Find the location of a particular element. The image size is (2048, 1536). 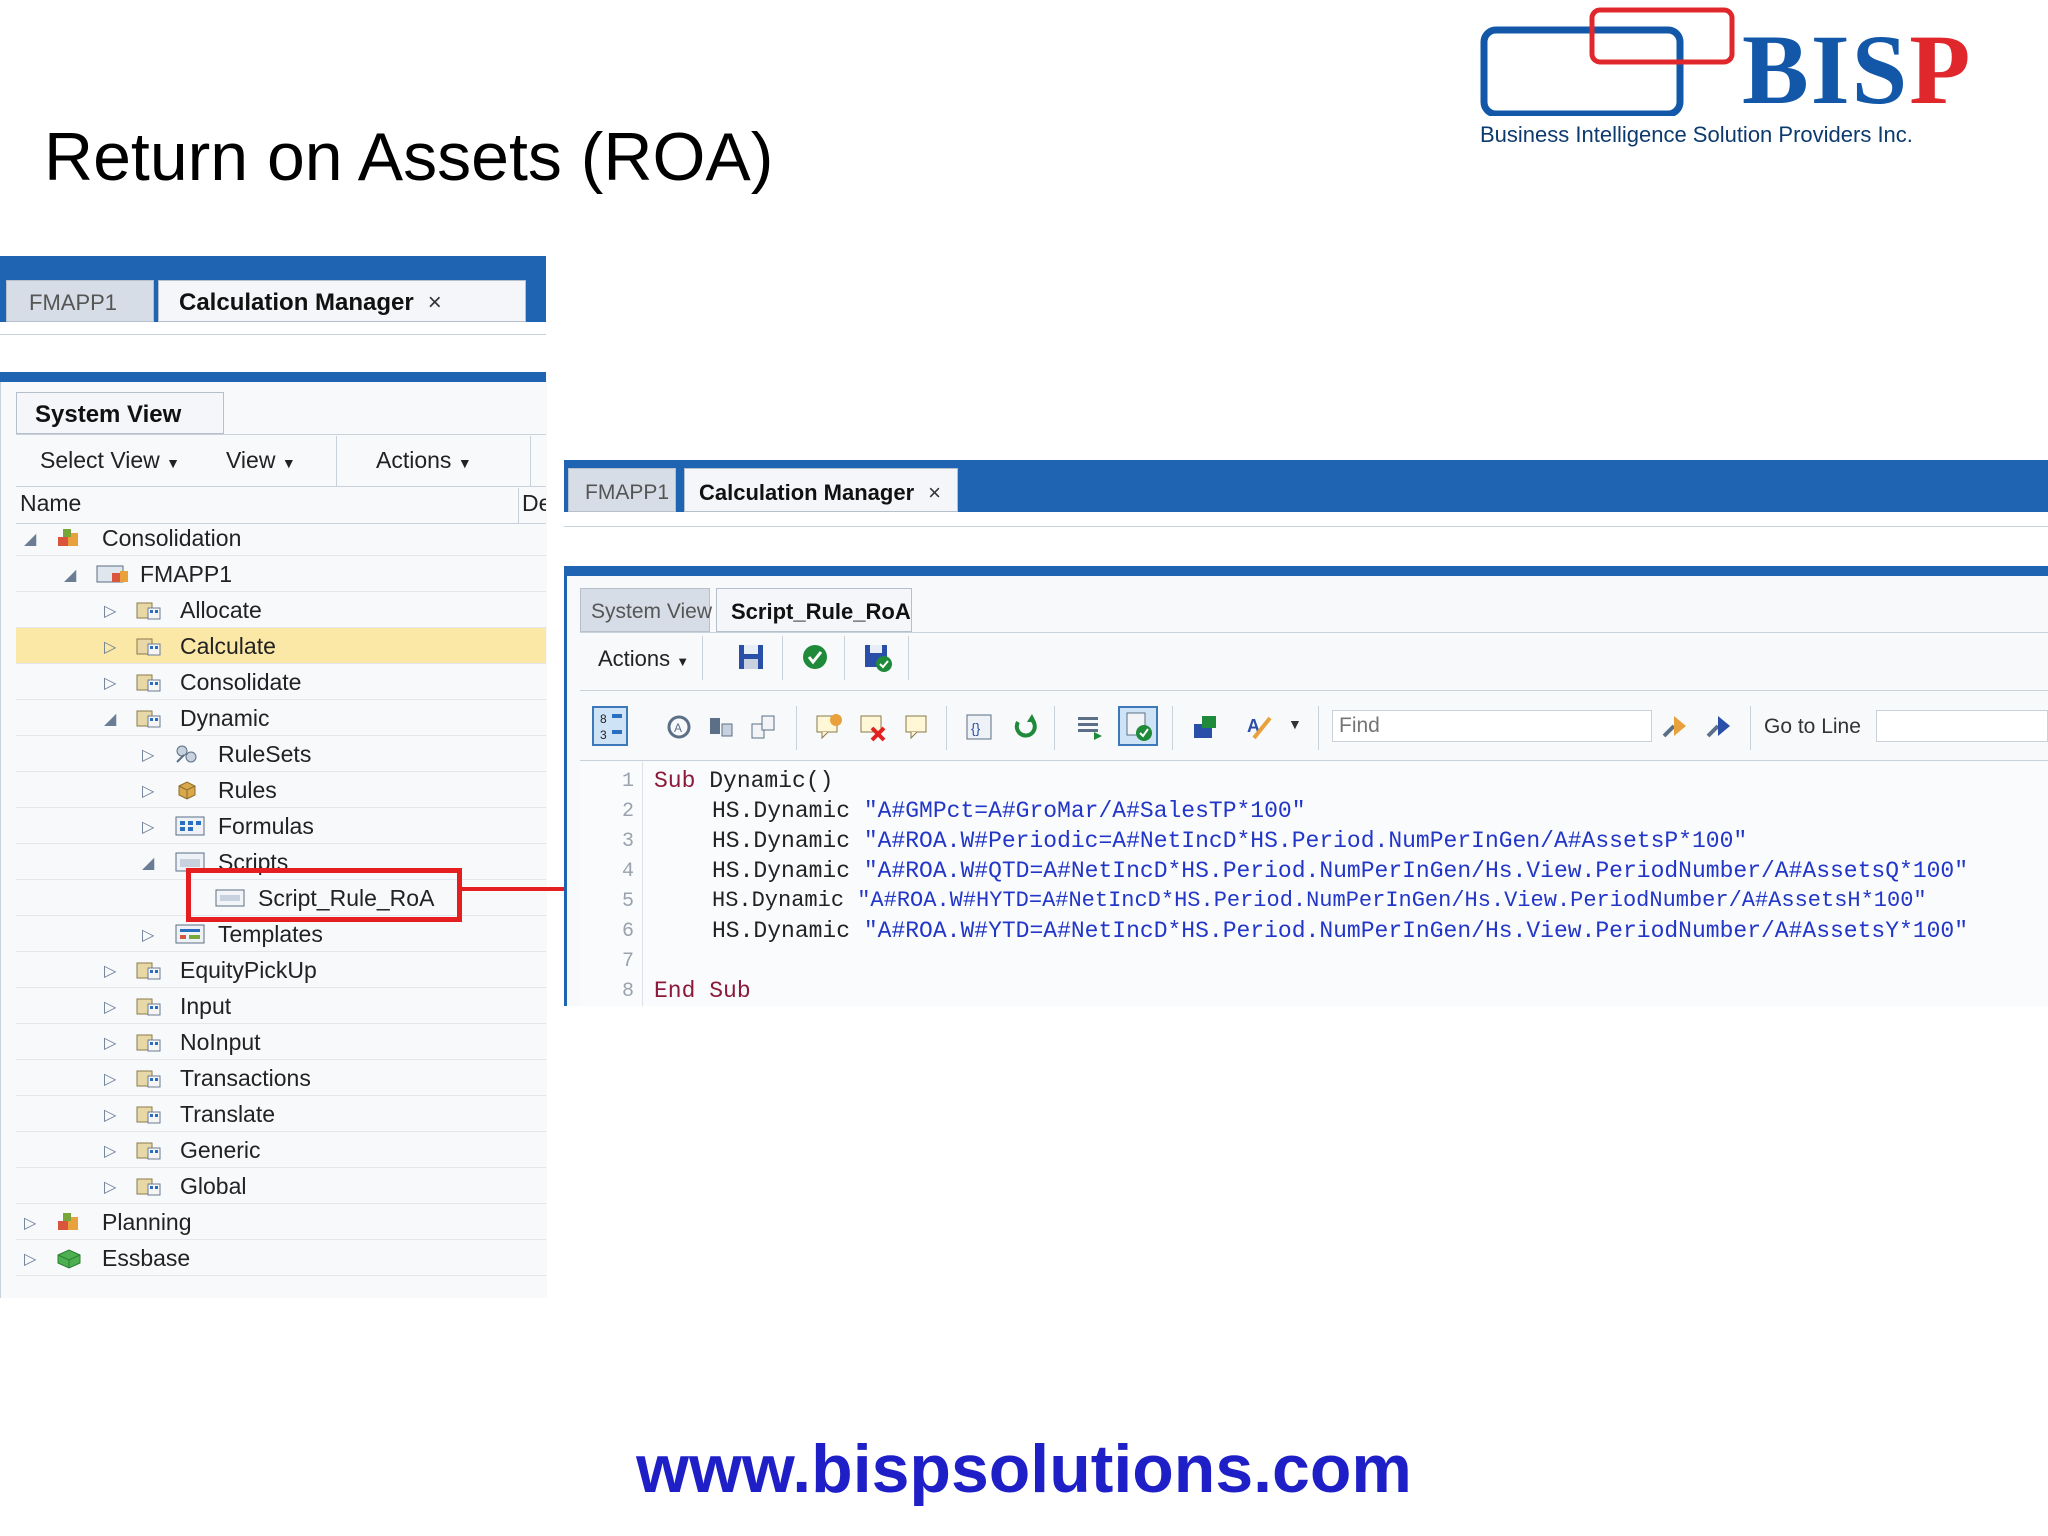

tab-system-view: System View is located at coordinates (120, 413).